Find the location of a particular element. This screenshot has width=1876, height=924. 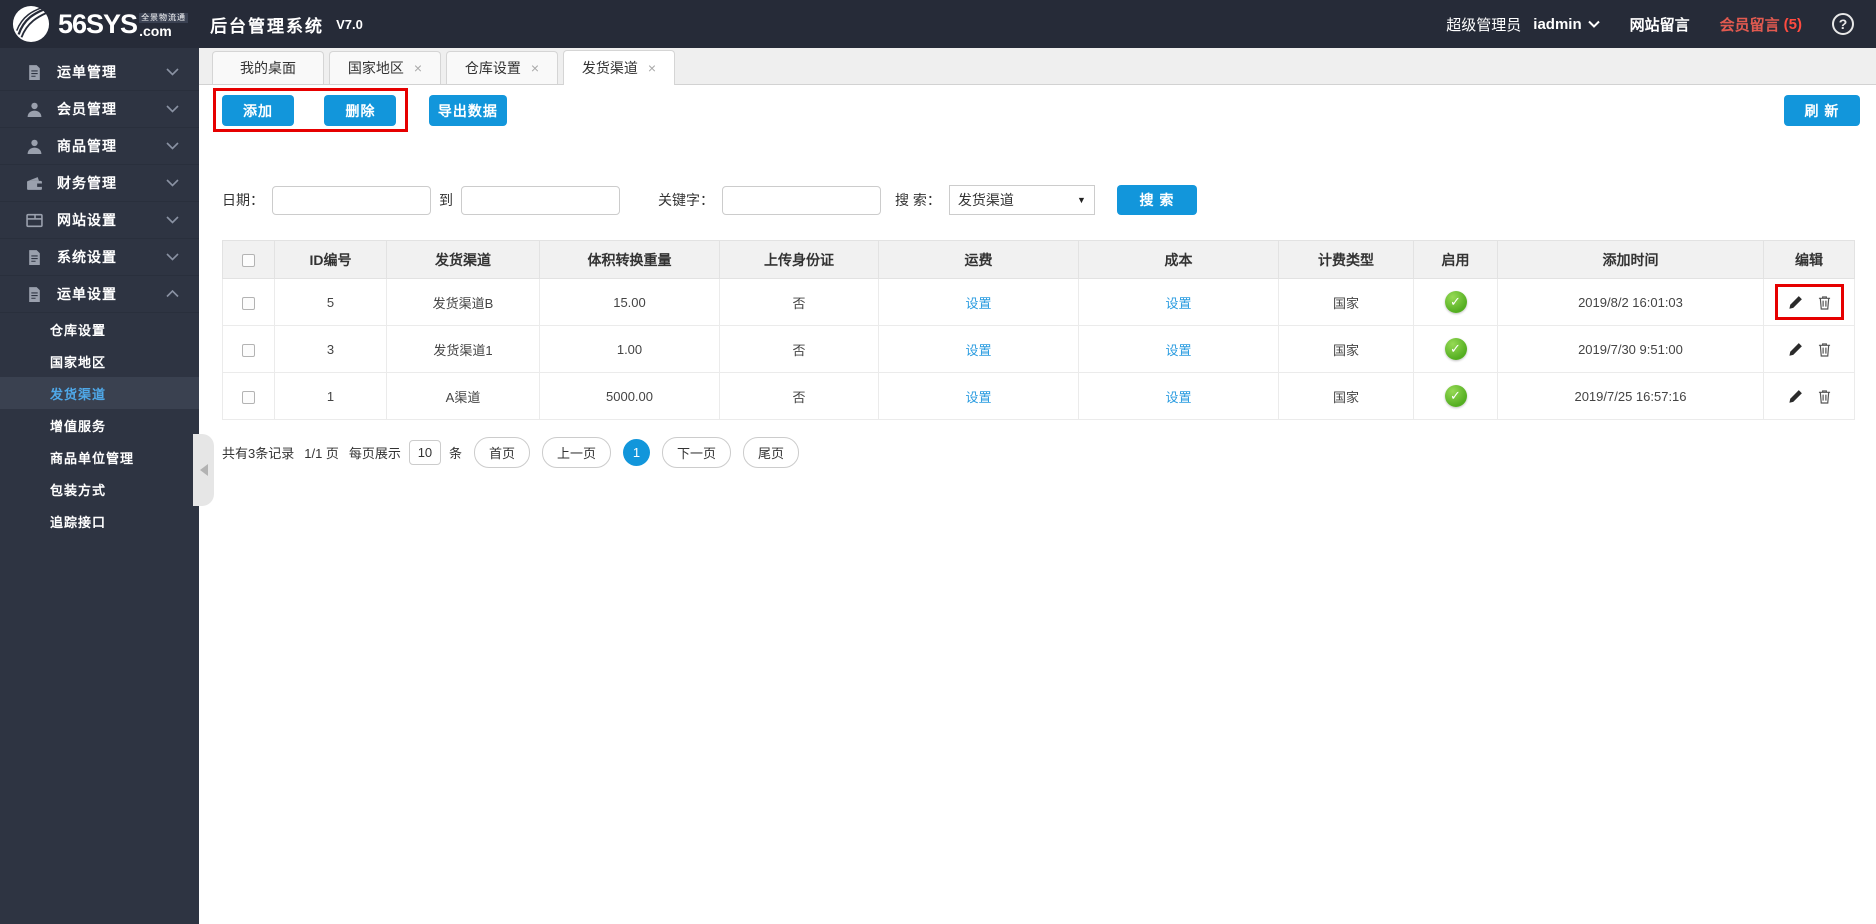

tab-shipping-channel: 发货渠道 × is located at coordinates (619, 67).